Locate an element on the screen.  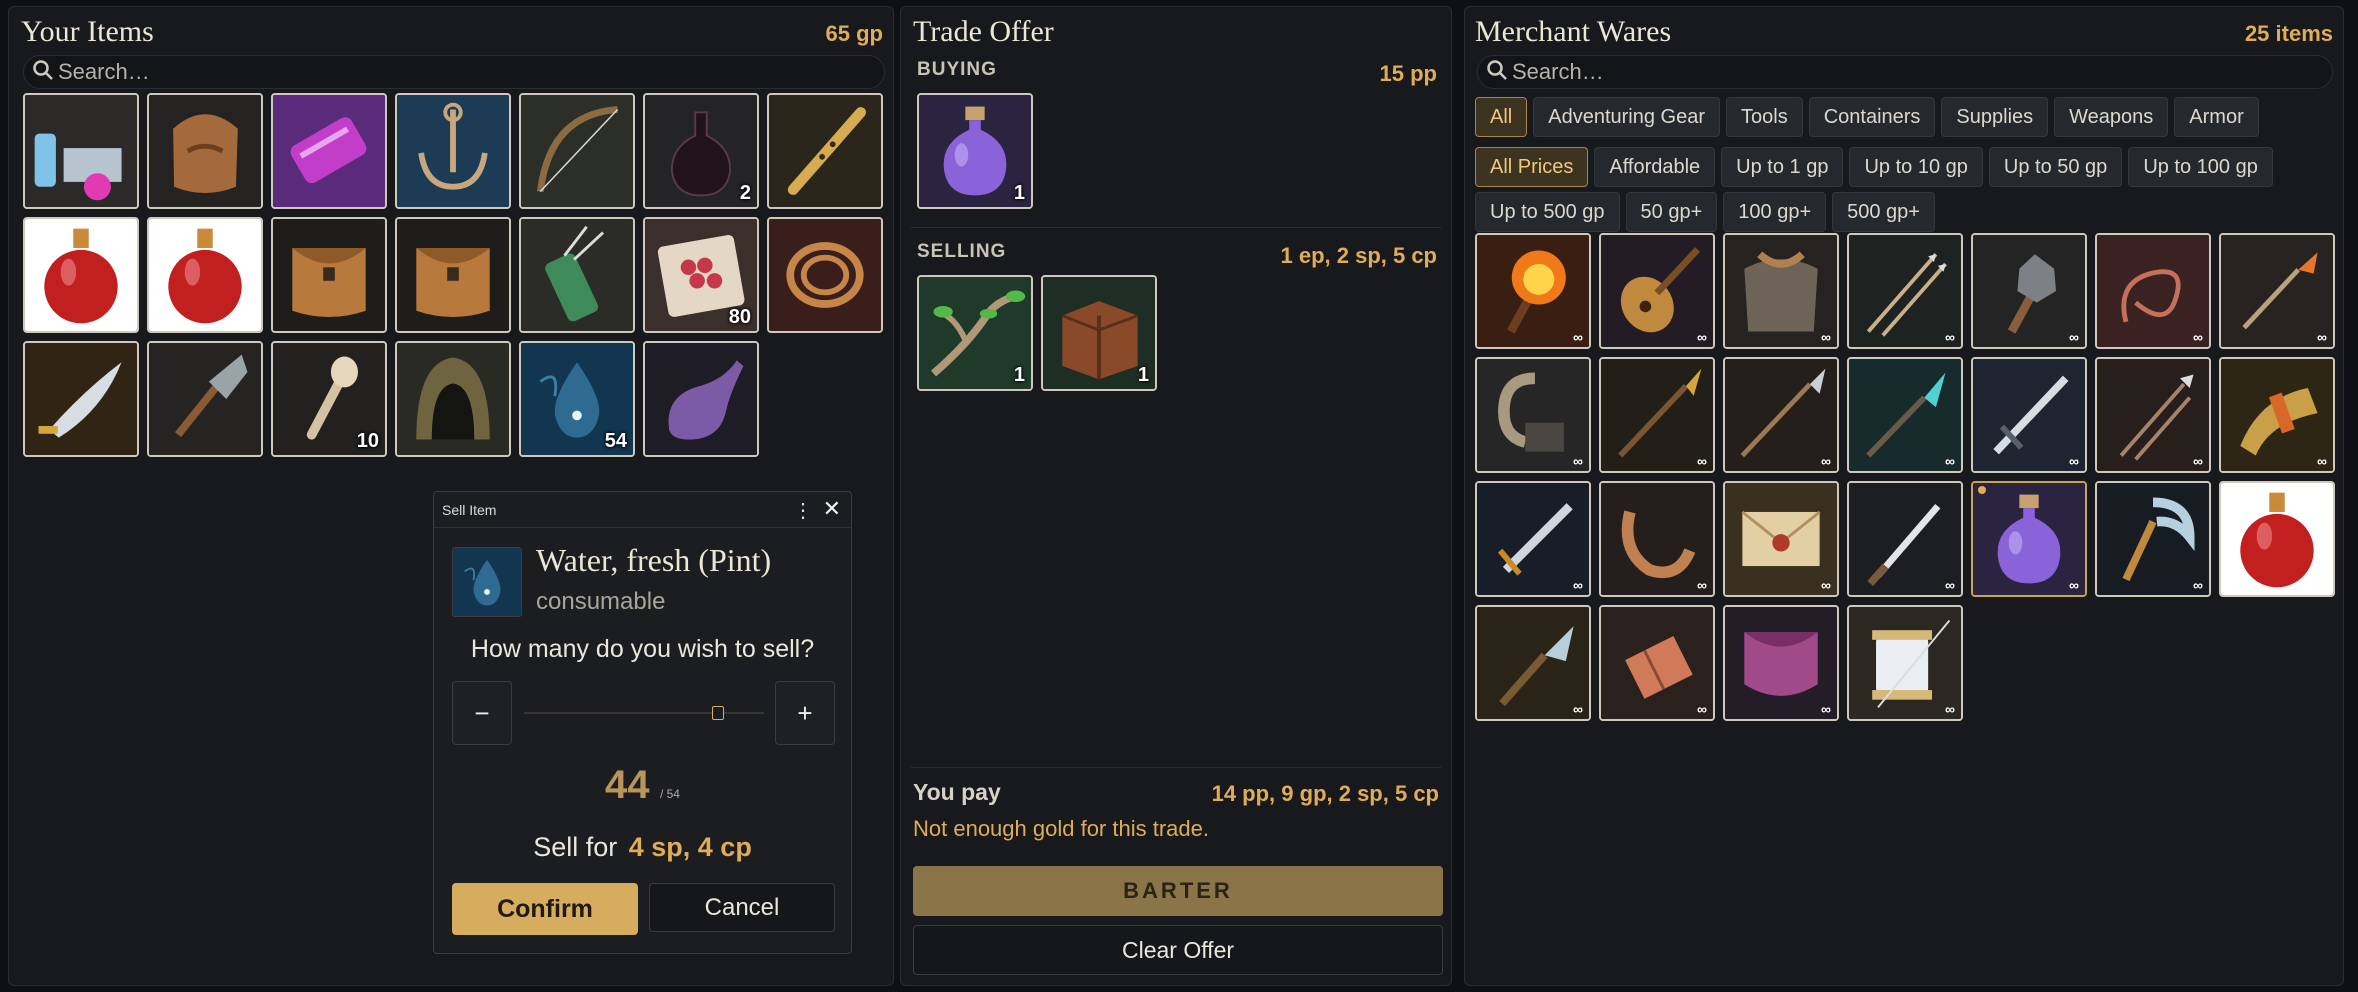
rope-icon is located at coordinates (825, 275).